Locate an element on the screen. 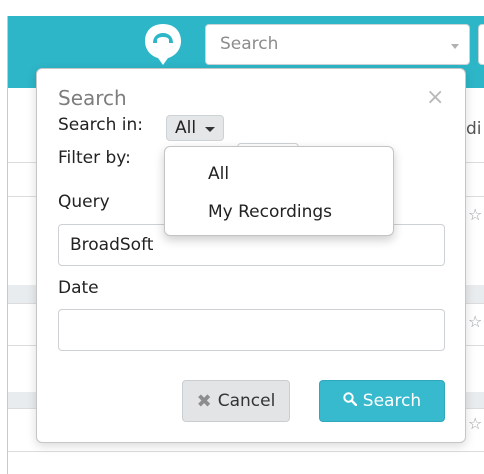 This screenshot has height=474, width=484. chevron-down-icon is located at coordinates (455, 46).